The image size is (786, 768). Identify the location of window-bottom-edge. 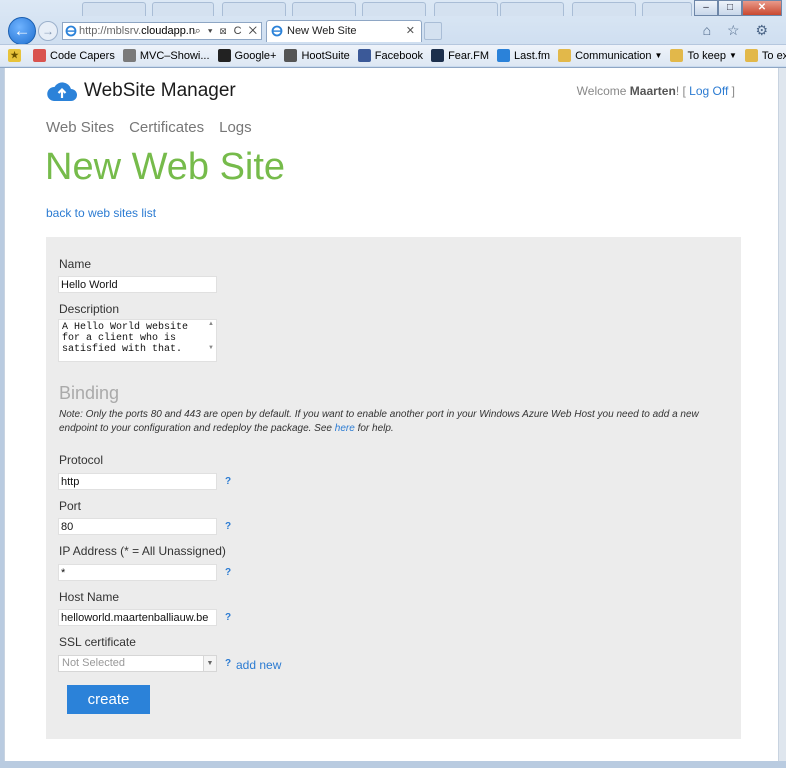
(393, 764).